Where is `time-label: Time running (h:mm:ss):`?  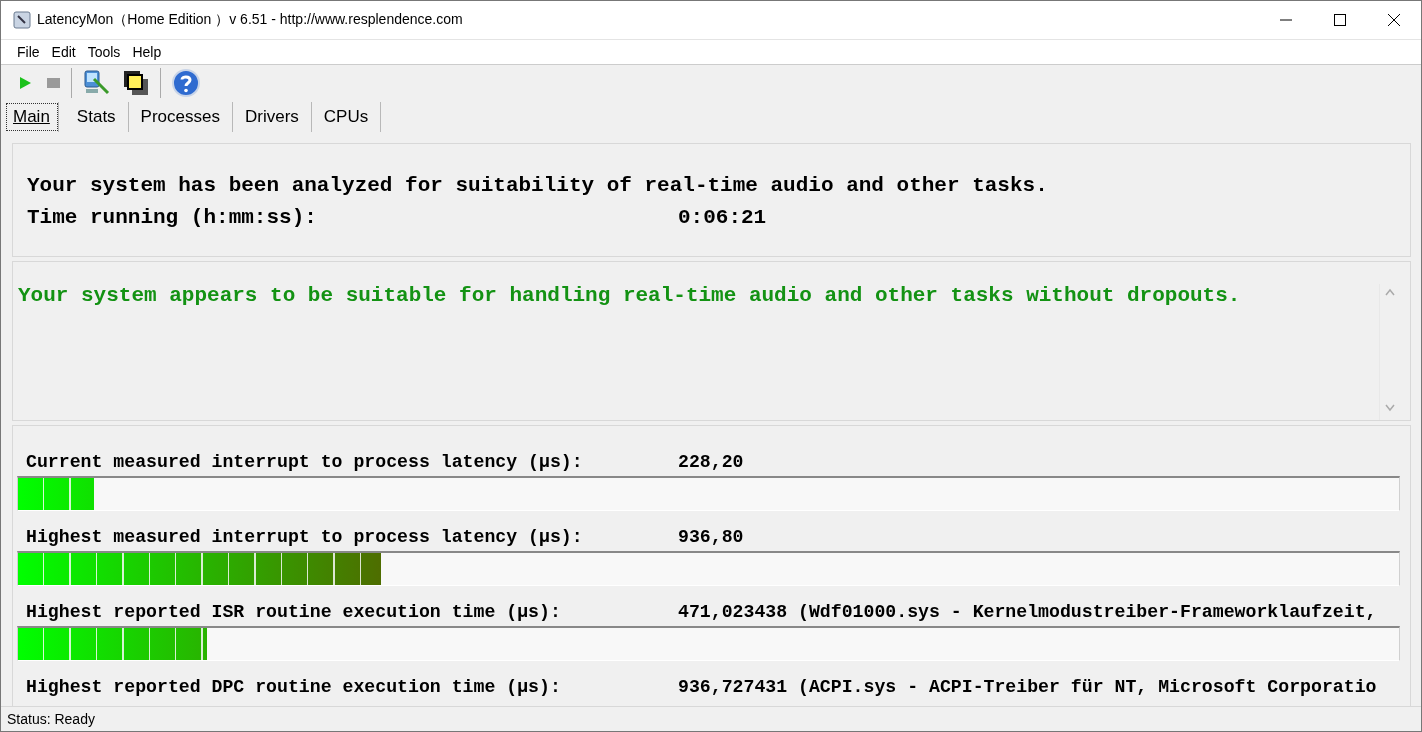 time-label: Time running (h:mm:ss): is located at coordinates (172, 218).